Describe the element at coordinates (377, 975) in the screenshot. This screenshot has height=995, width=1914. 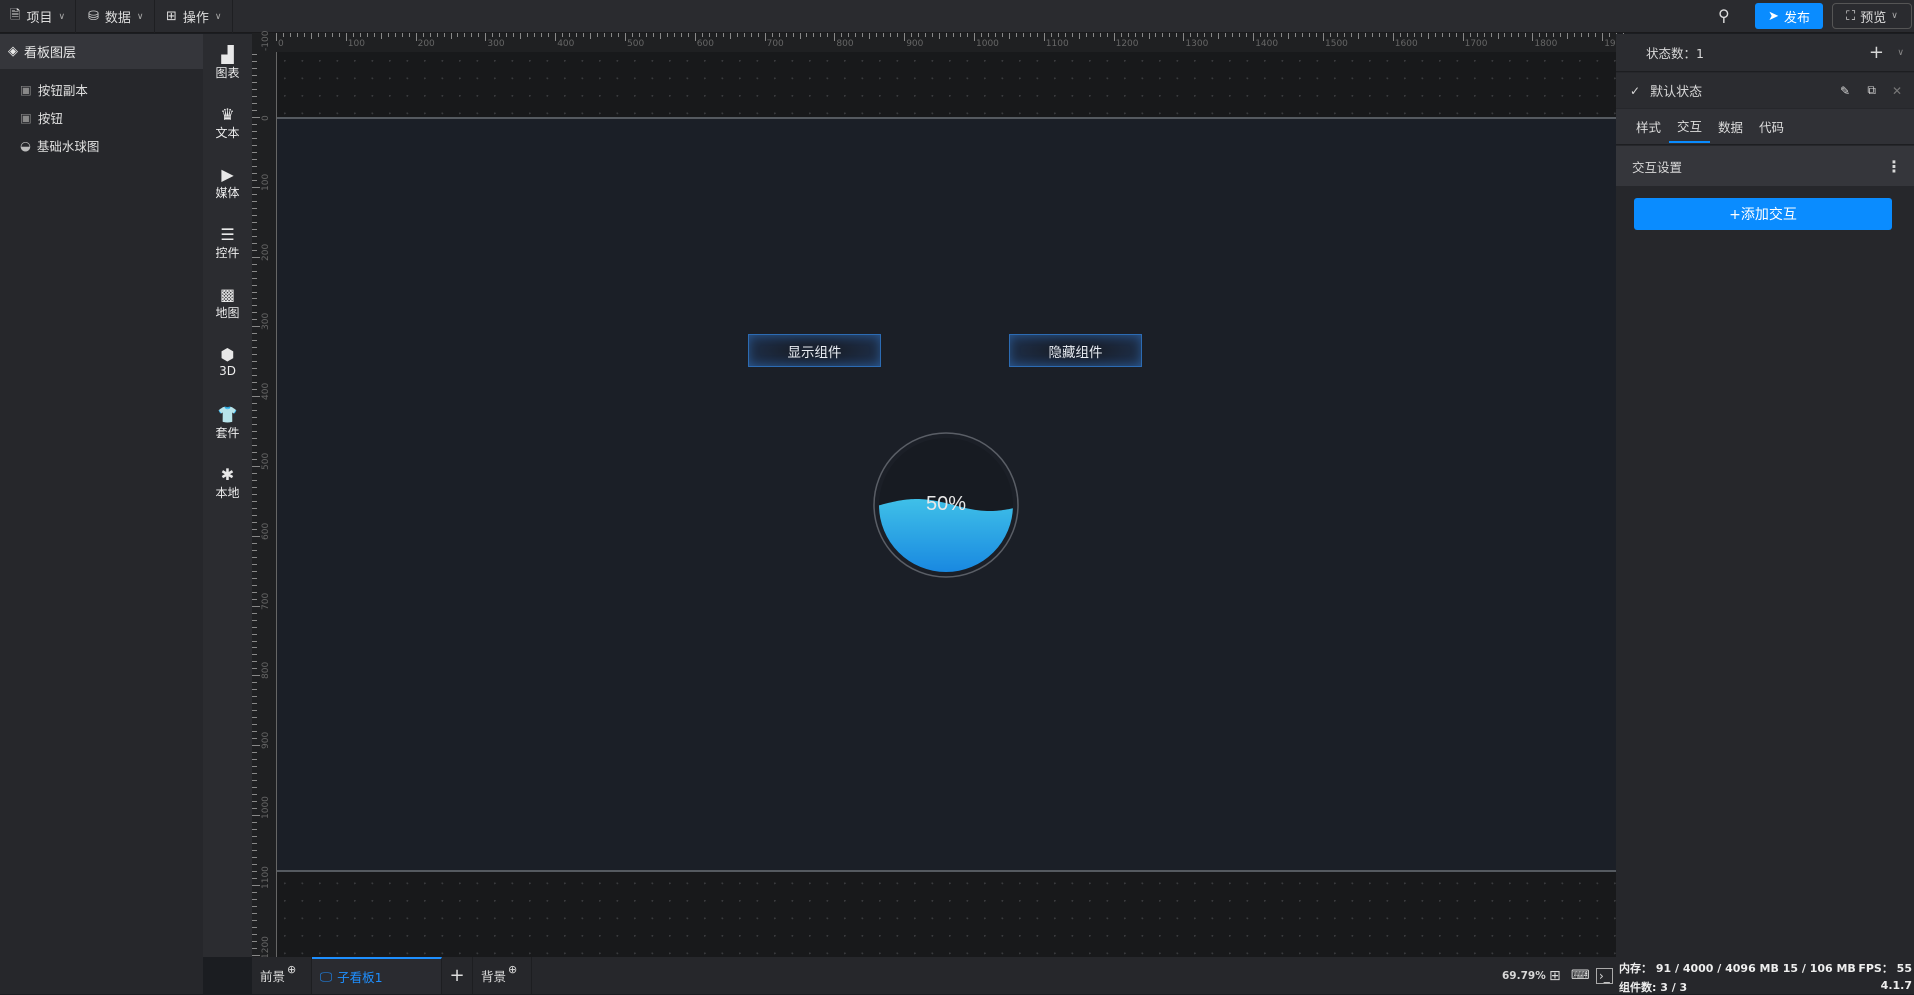
I see `tab-sub-board: 🖵 子看板1` at that location.